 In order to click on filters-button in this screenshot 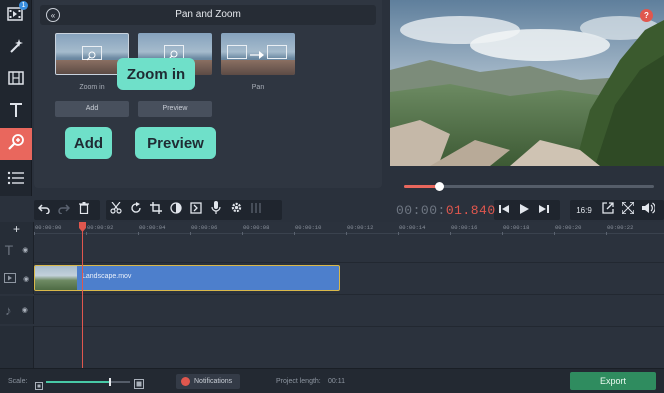, I will do `click(16, 48)`.